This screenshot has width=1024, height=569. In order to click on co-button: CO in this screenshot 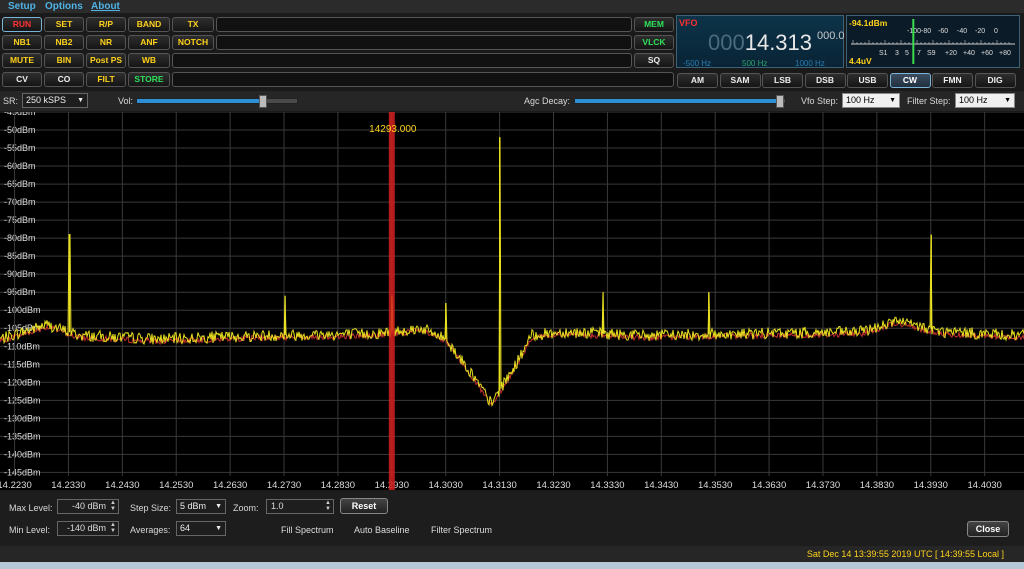, I will do `click(64, 79)`.